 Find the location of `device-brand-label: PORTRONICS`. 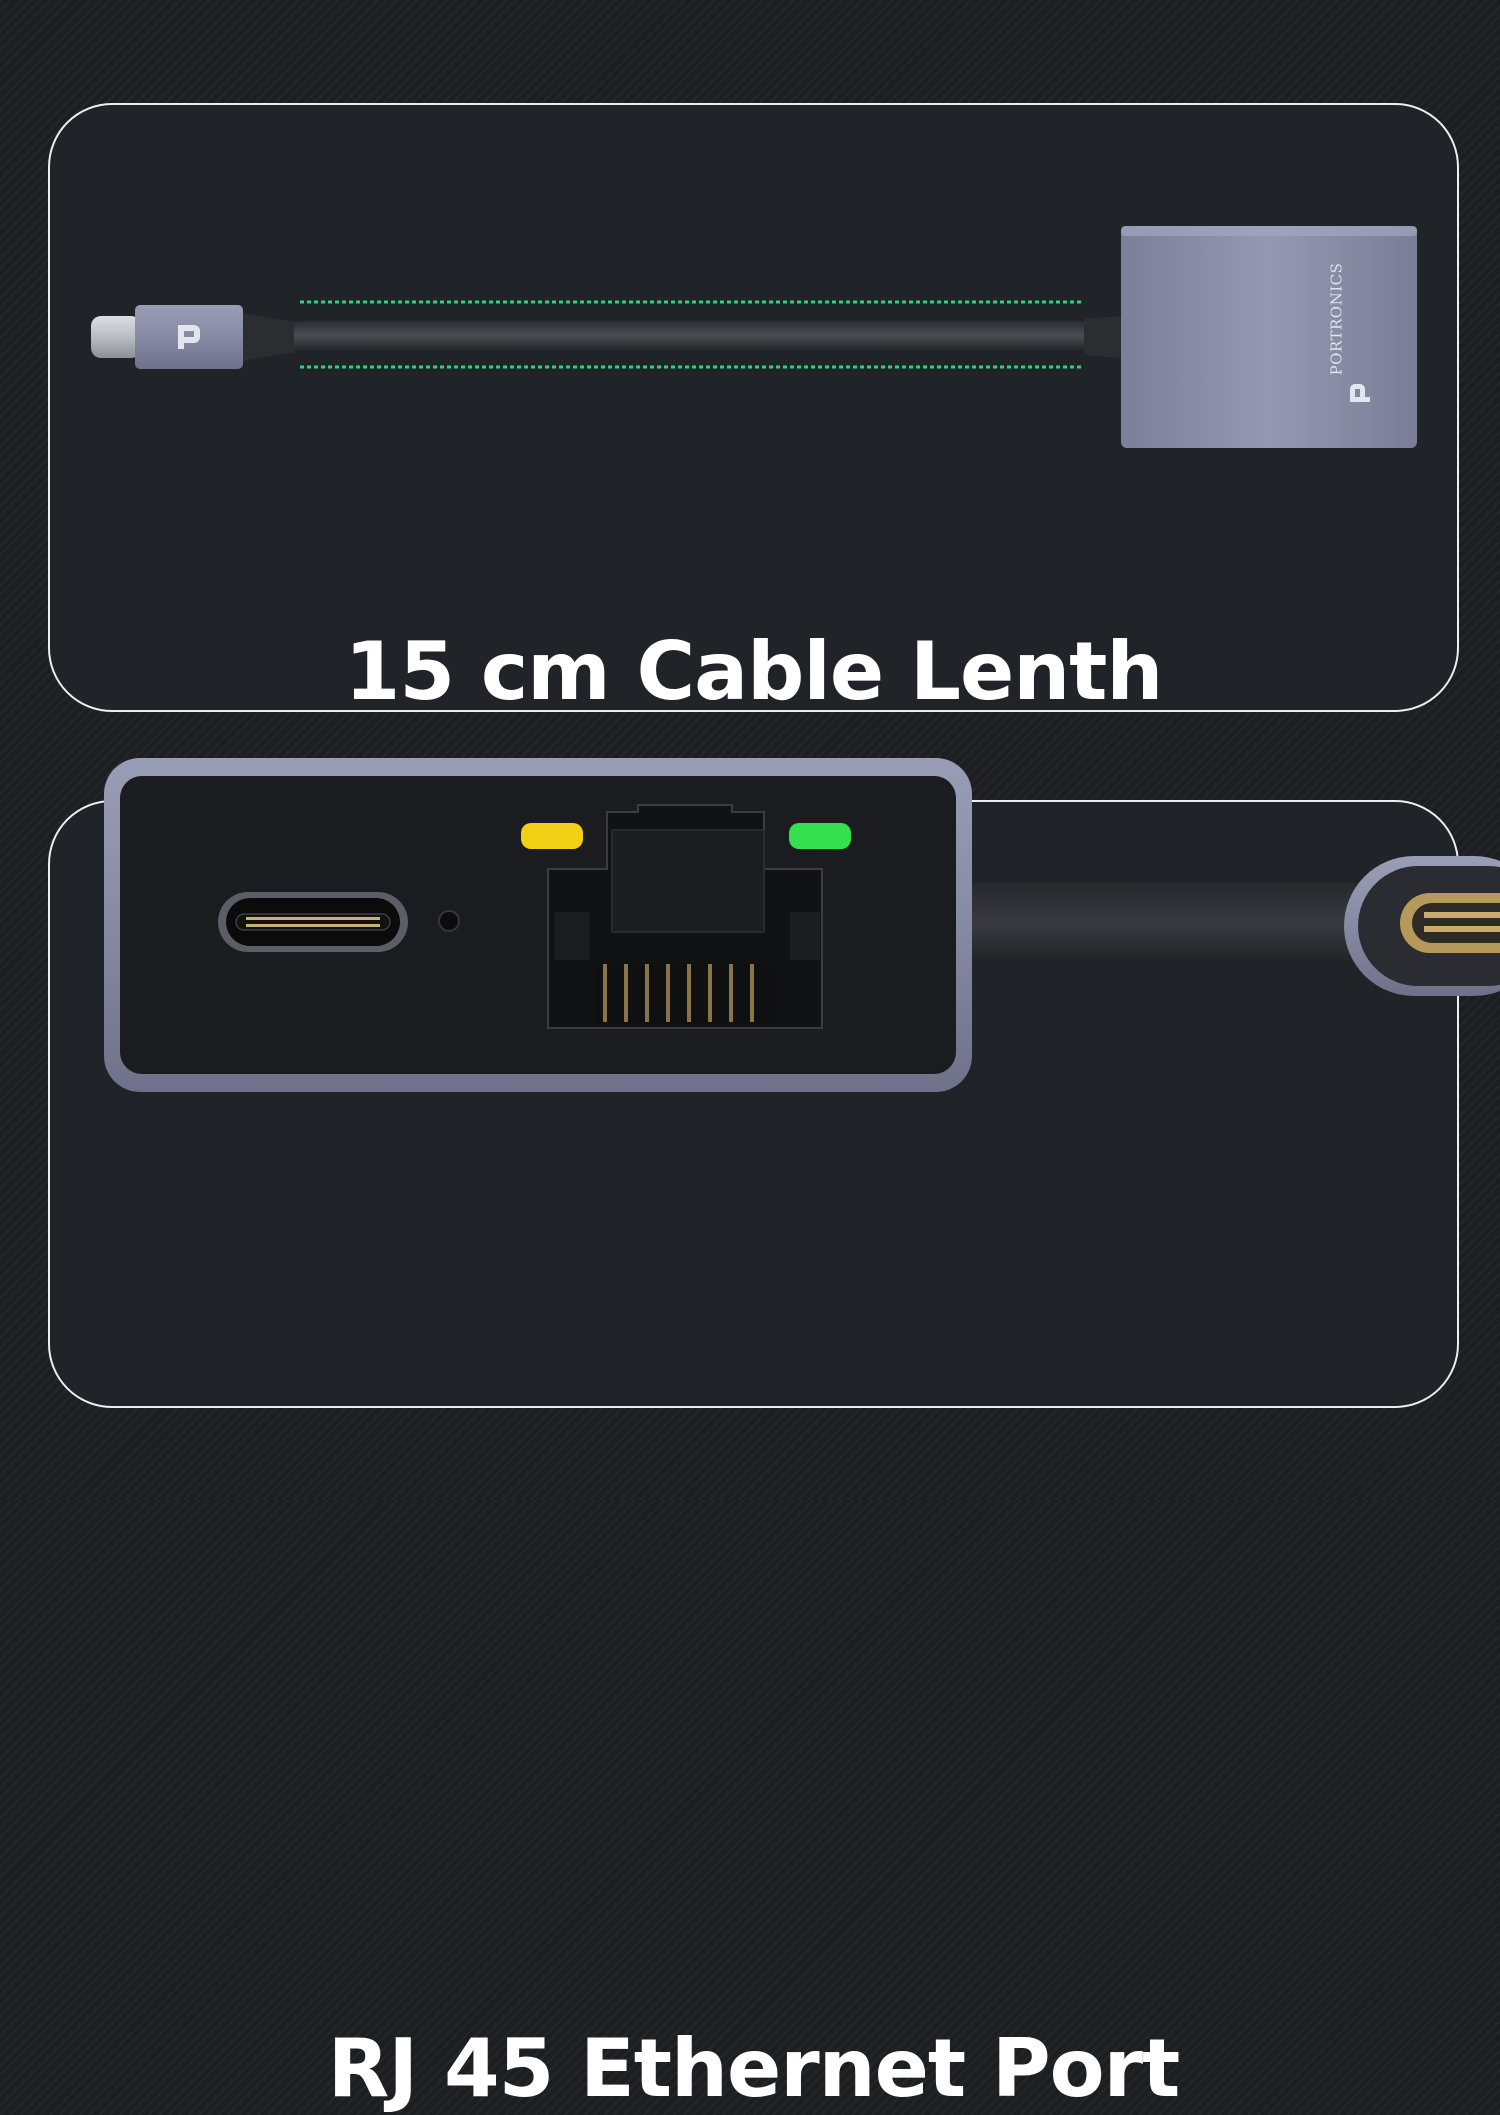

device-brand-label: PORTRONICS is located at coordinates (1336, 319).